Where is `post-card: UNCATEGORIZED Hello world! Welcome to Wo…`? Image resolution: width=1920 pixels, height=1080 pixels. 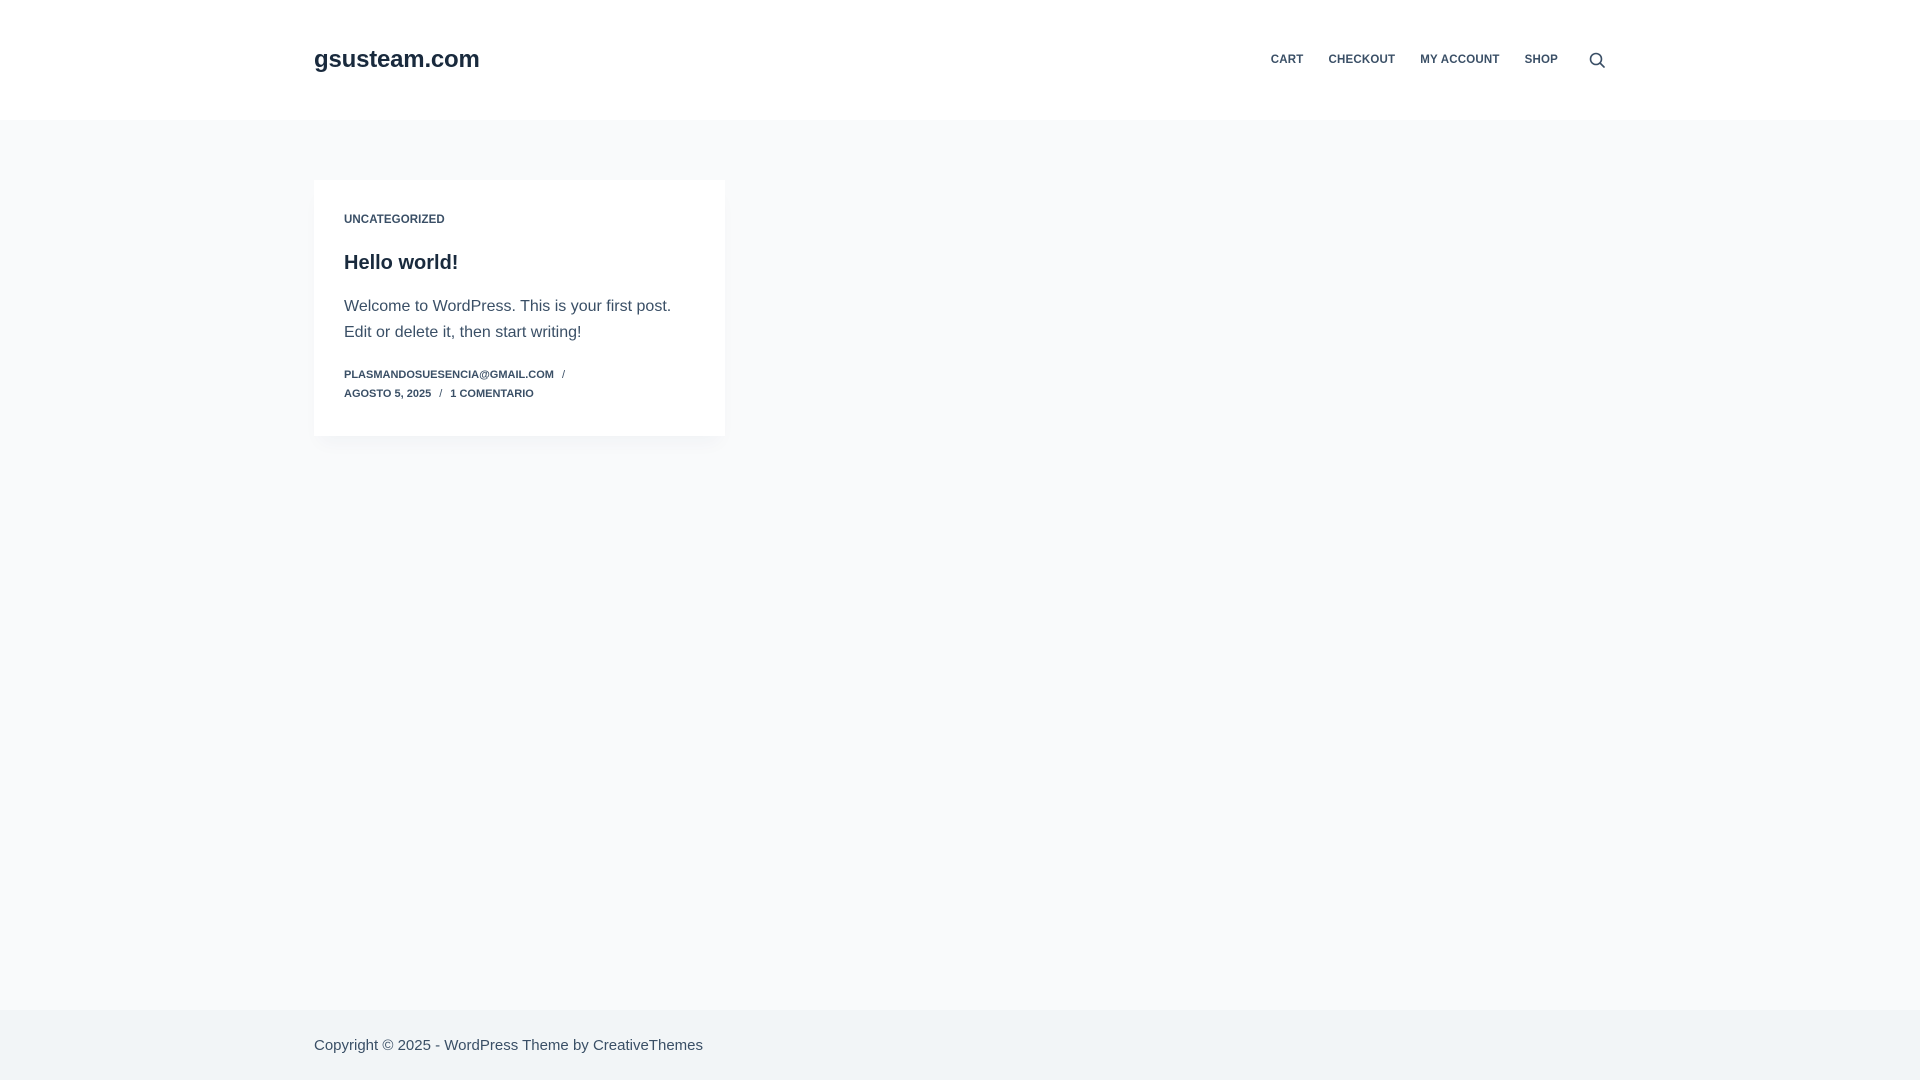
post-card: UNCATEGORIZED Hello world! Welcome to Wo… is located at coordinates (519, 308).